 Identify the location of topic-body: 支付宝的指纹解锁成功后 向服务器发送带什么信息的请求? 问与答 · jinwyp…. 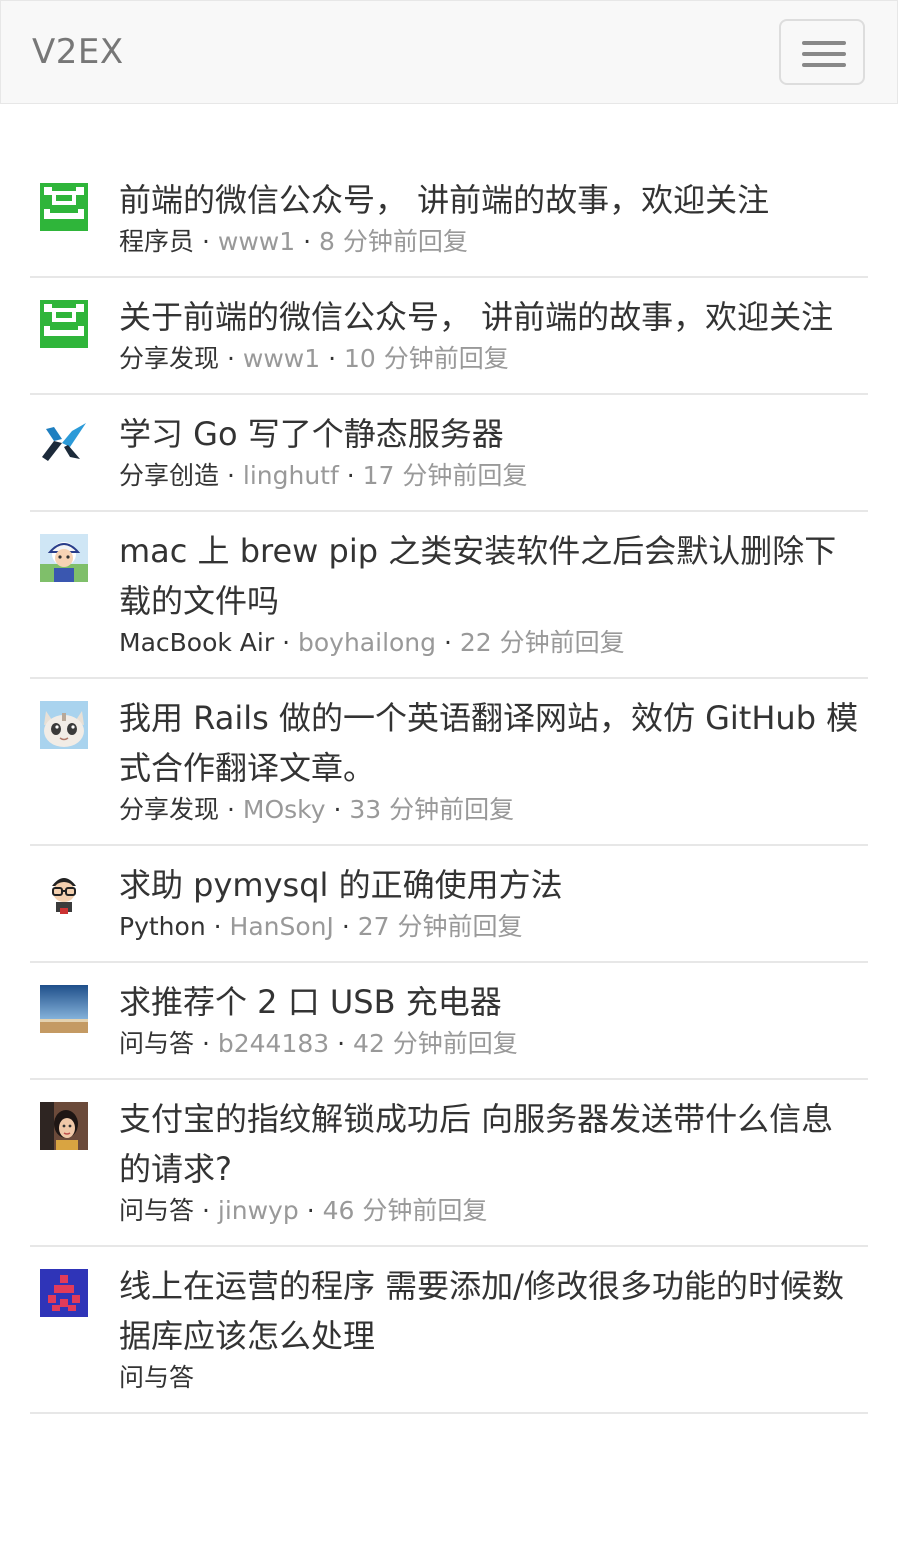
(491, 1161).